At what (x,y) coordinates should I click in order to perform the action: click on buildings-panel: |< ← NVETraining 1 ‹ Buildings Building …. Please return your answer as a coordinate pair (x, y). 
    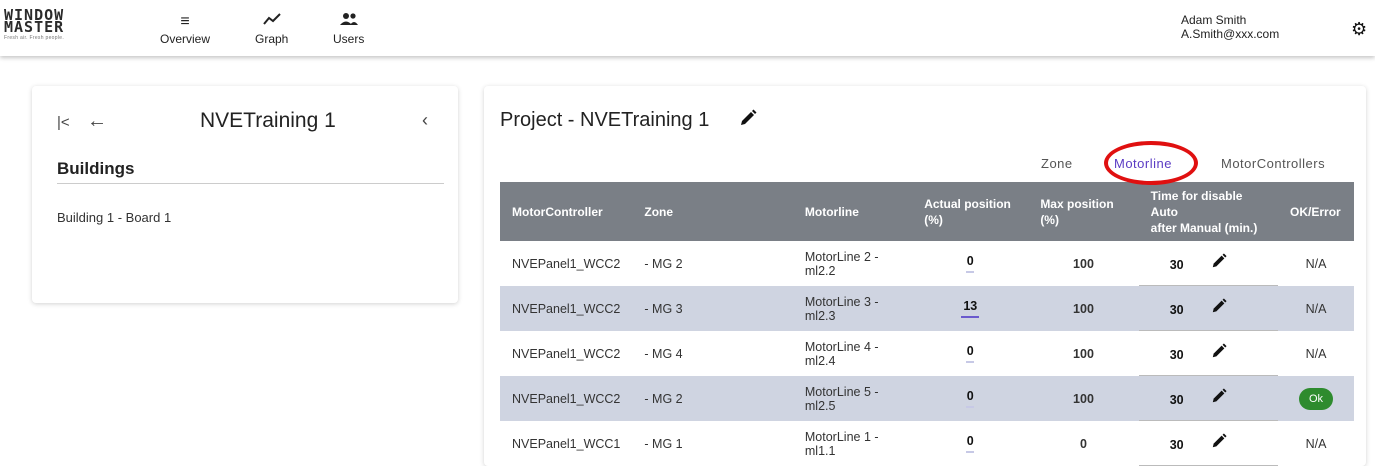
    Looking at the image, I should click on (245, 194).